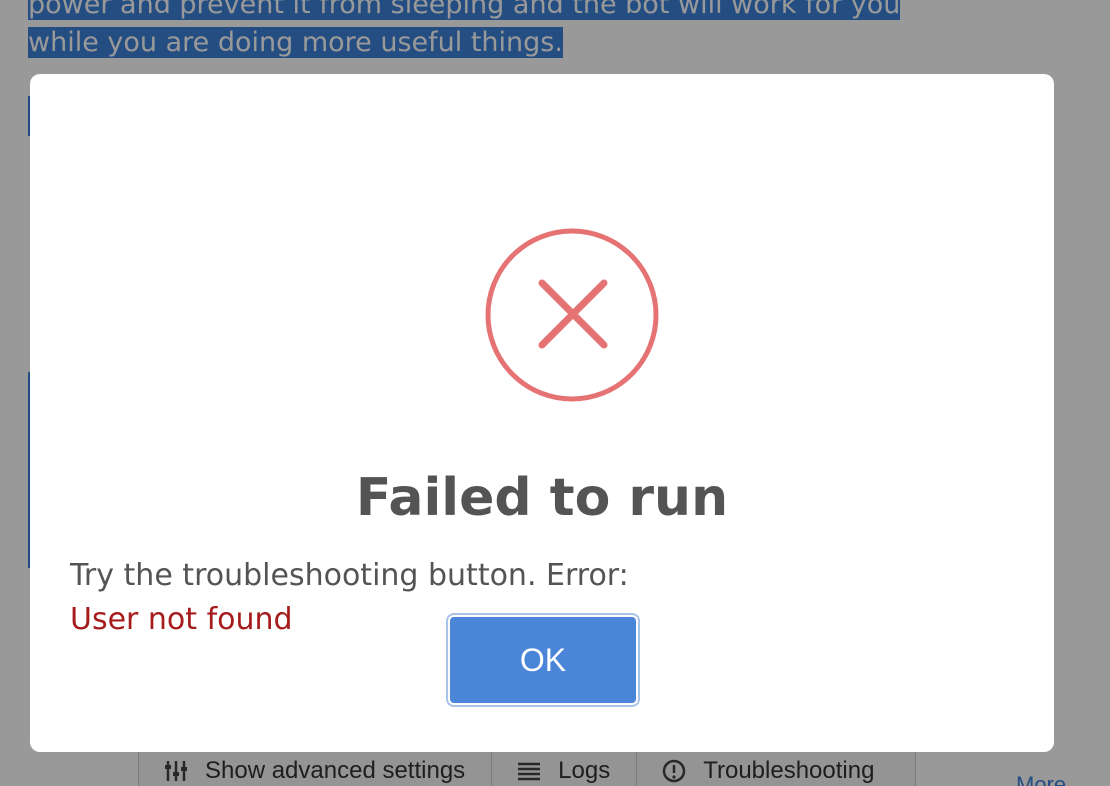  What do you see at coordinates (349, 575) in the screenshot?
I see `dialog-message-text: Try the troubleshooting button. Error:` at bounding box center [349, 575].